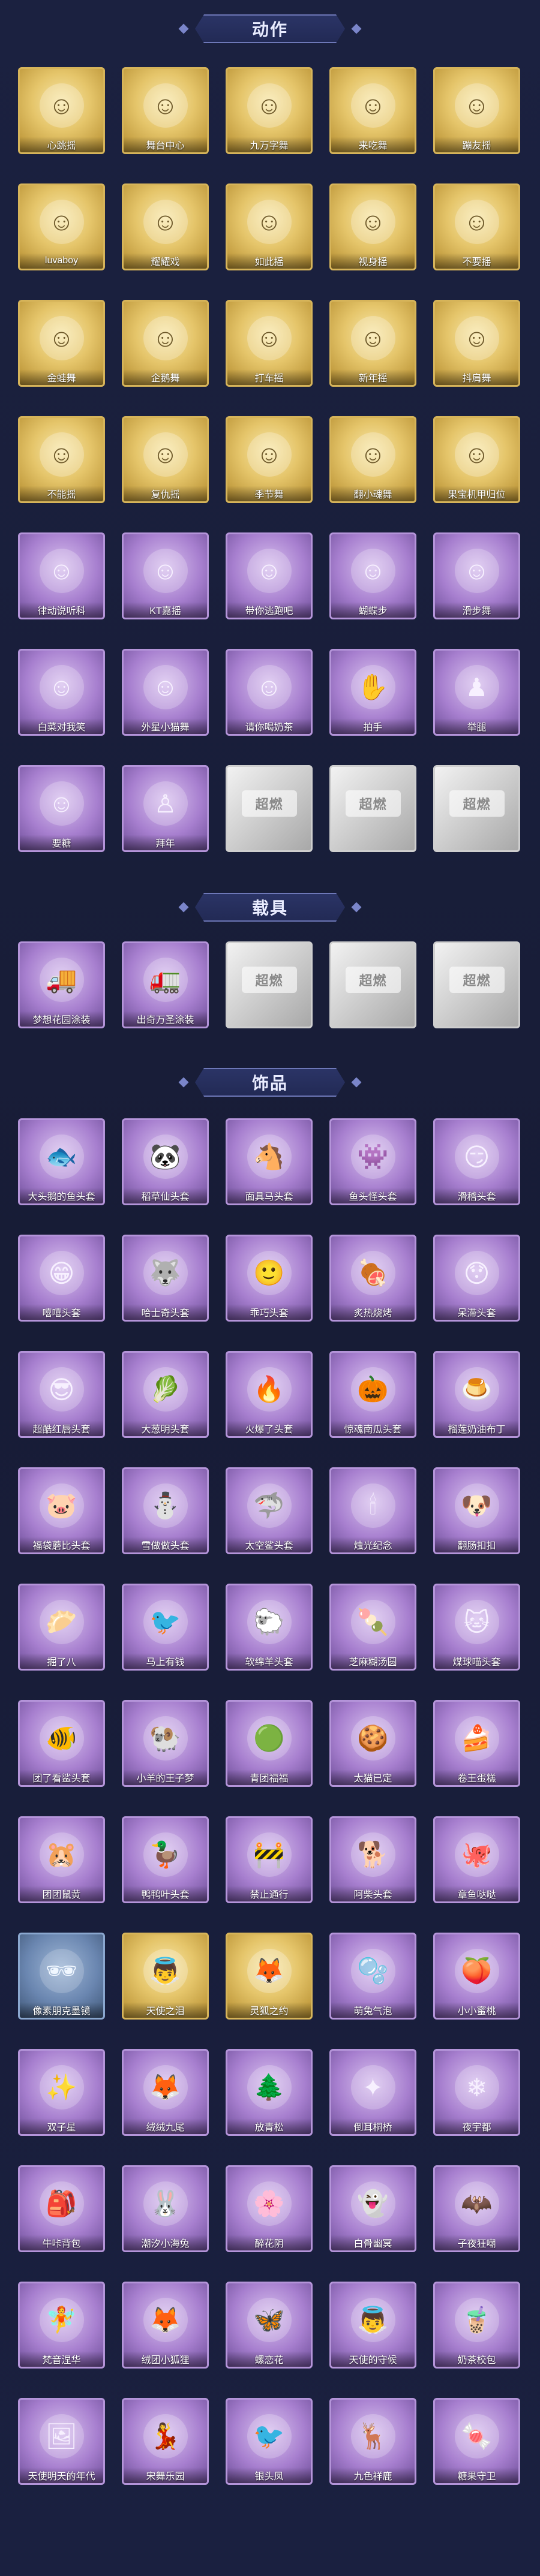 The height and width of the screenshot is (2576, 540). Describe the element at coordinates (61, 2441) in the screenshot. I see `item-tile: 🖼 天使明天的年代` at that location.